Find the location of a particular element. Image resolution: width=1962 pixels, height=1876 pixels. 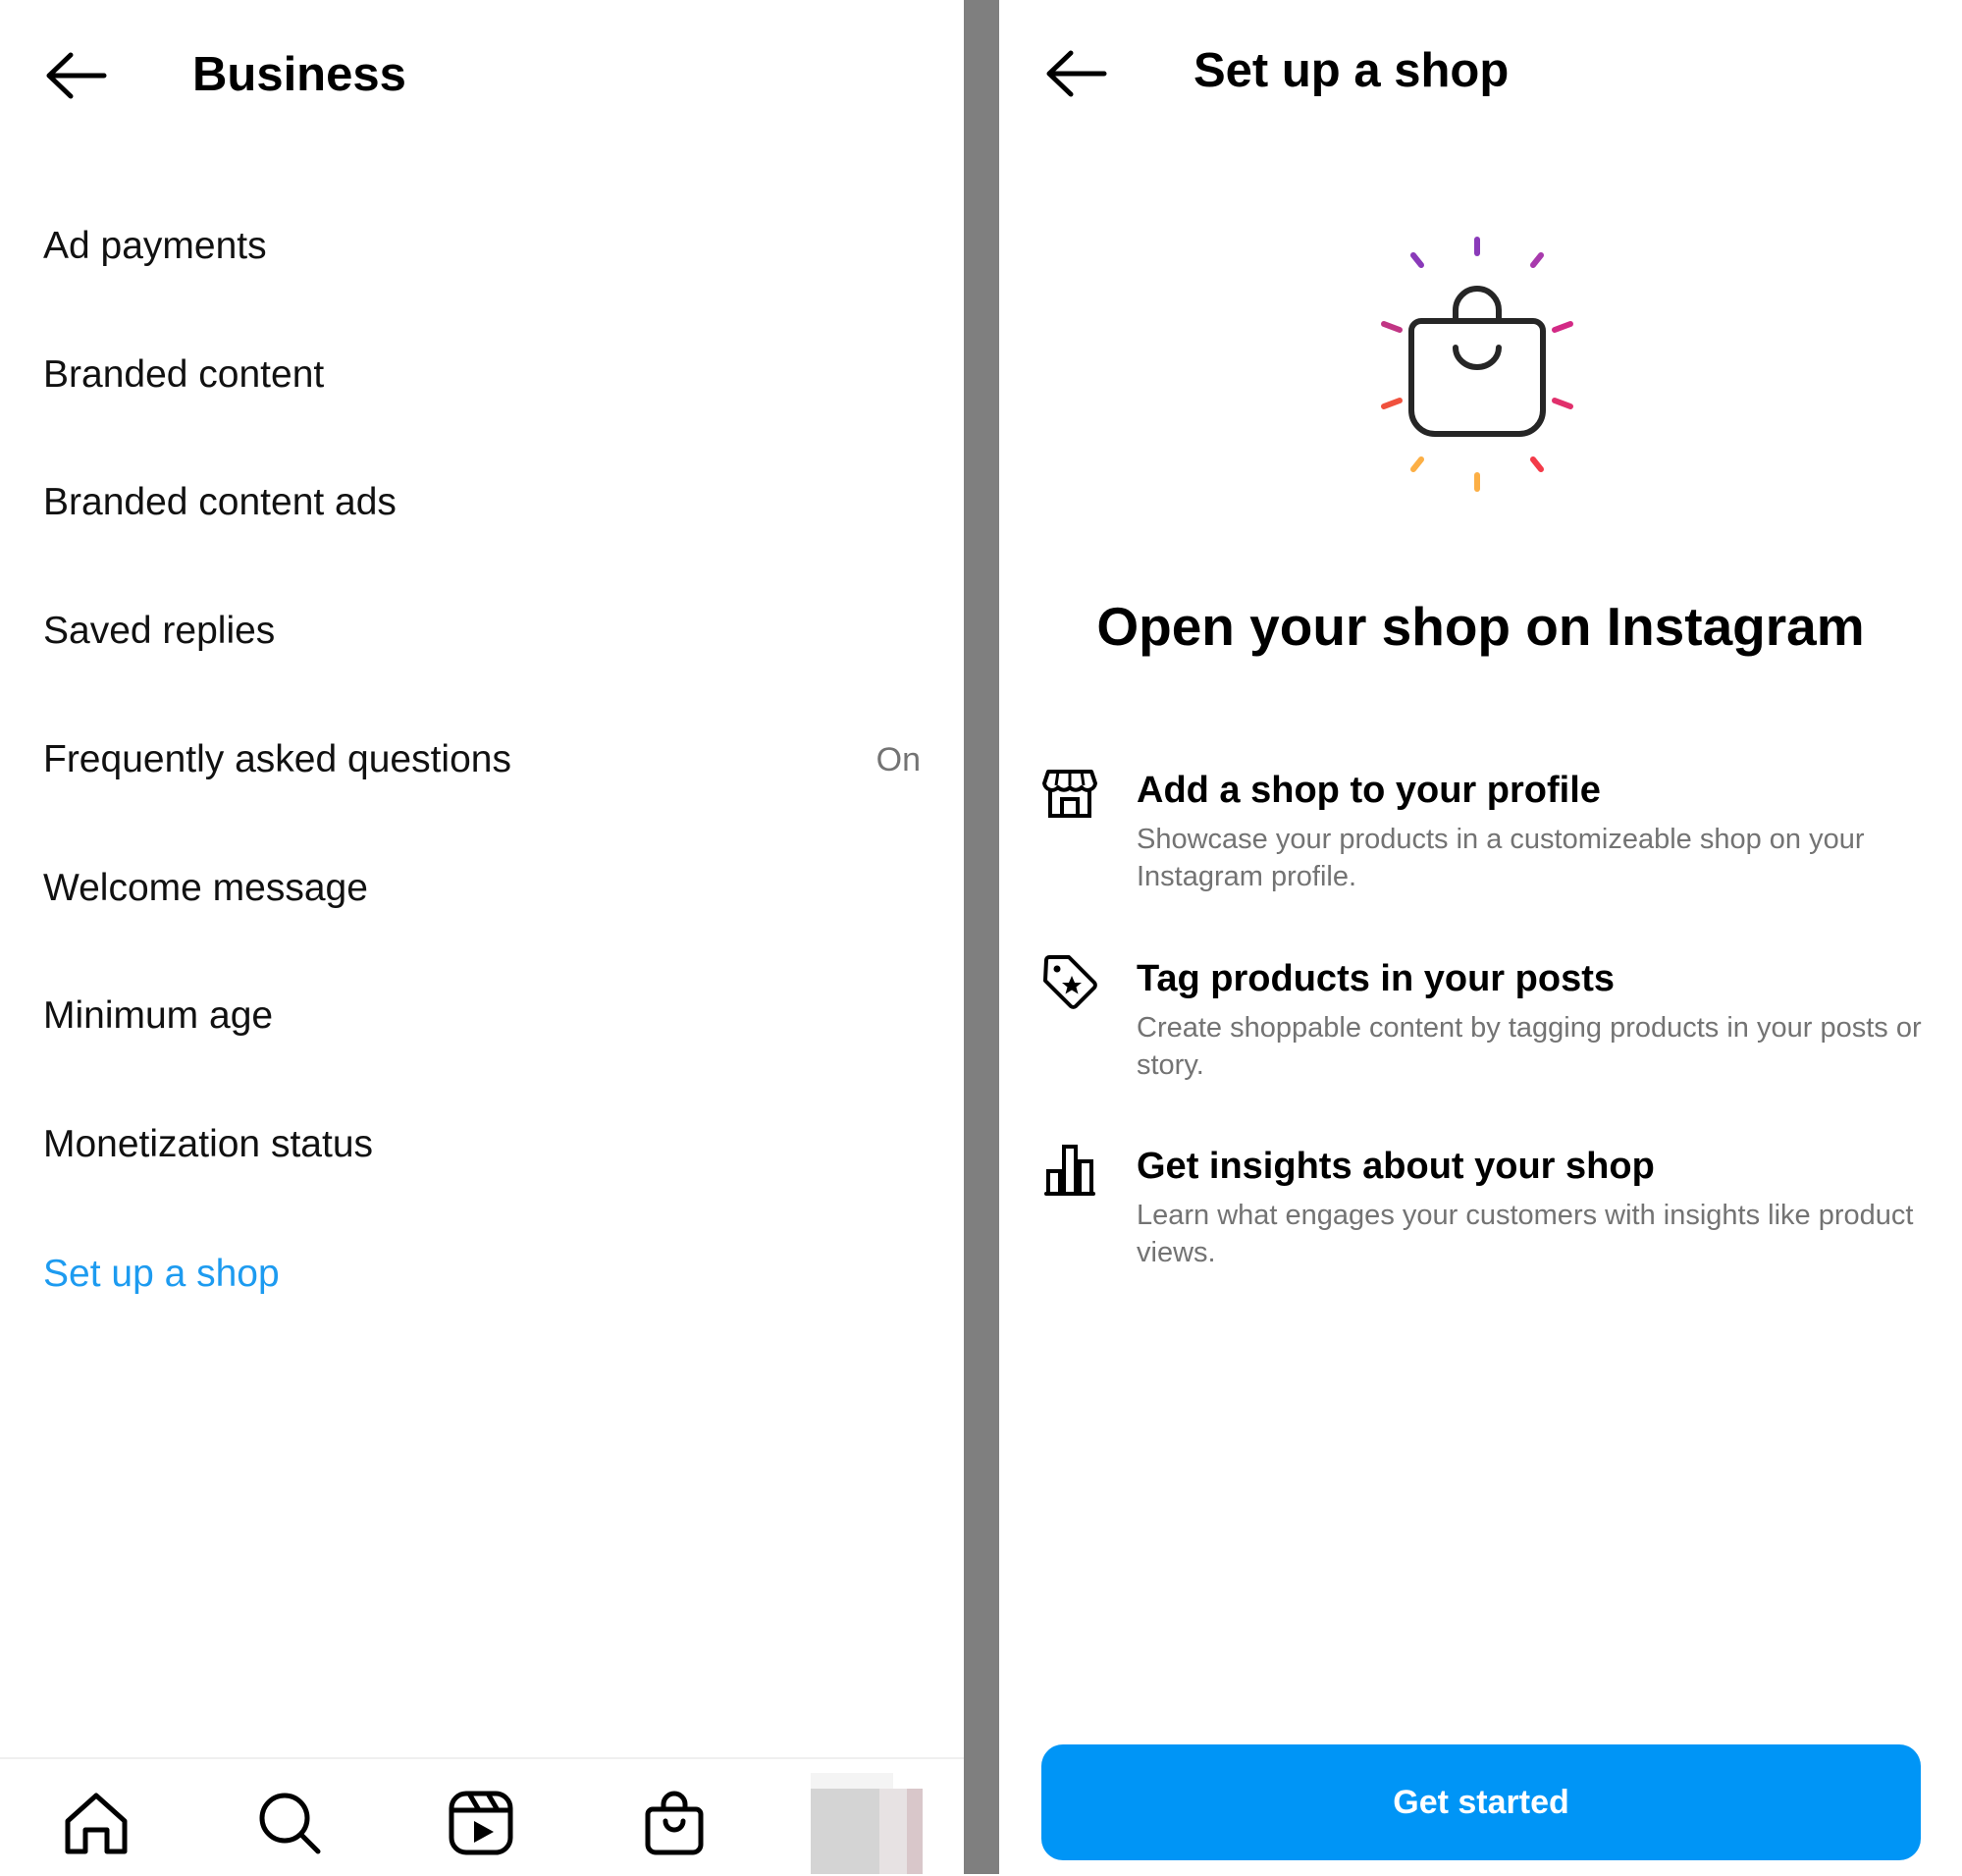

menu-item-set-up-shop: Set up a shop is located at coordinates (484, 1274).